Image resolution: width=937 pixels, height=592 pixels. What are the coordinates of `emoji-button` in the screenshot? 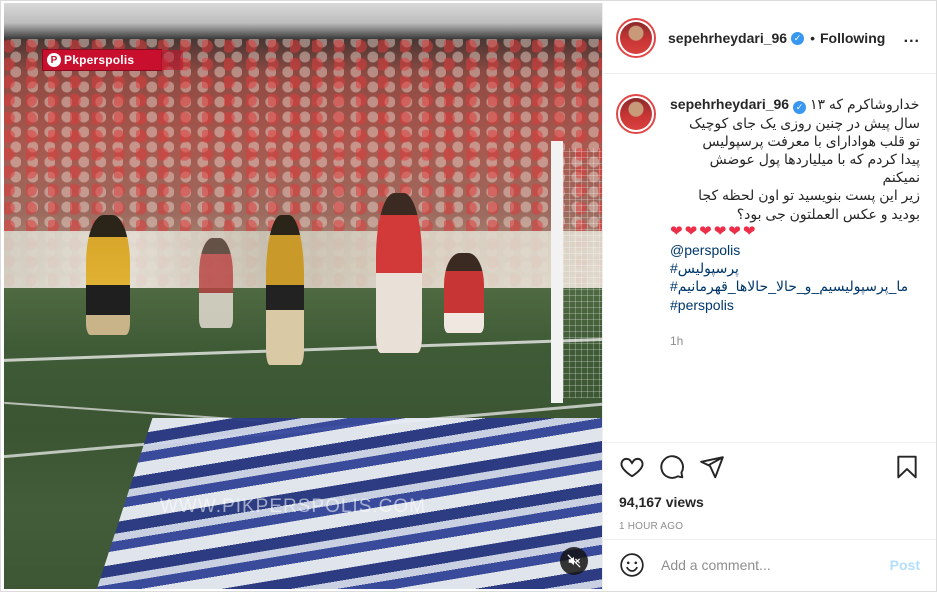 It's located at (632, 565).